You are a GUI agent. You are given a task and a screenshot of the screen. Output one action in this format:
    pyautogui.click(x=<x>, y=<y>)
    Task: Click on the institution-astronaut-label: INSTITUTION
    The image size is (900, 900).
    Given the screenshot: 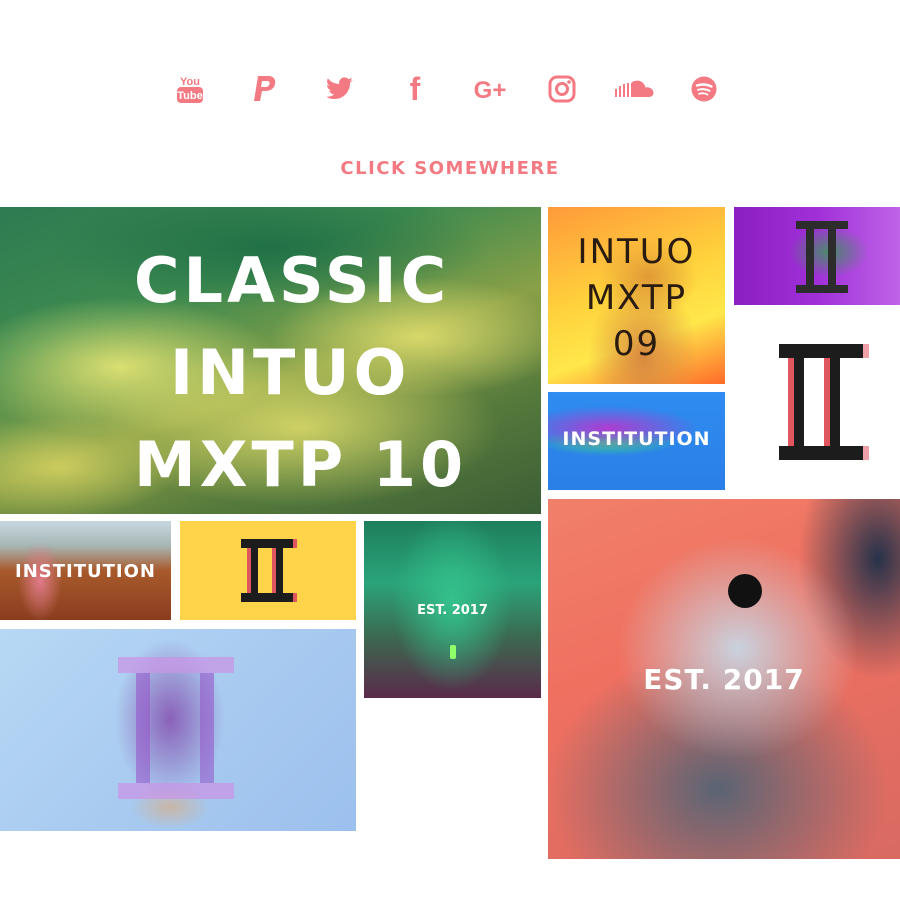 What is the action you would take?
    pyautogui.click(x=85, y=571)
    